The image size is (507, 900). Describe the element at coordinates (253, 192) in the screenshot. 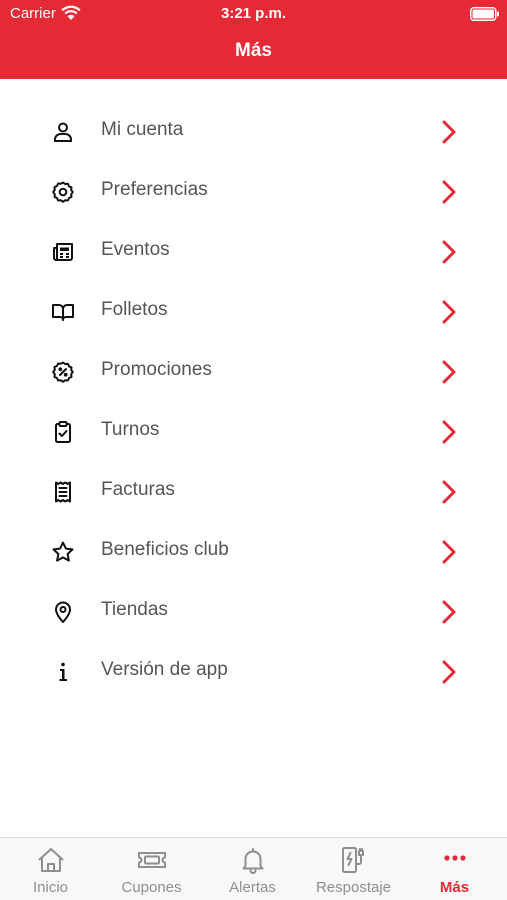

I see `menu-item-preferencias: Preferencias` at that location.